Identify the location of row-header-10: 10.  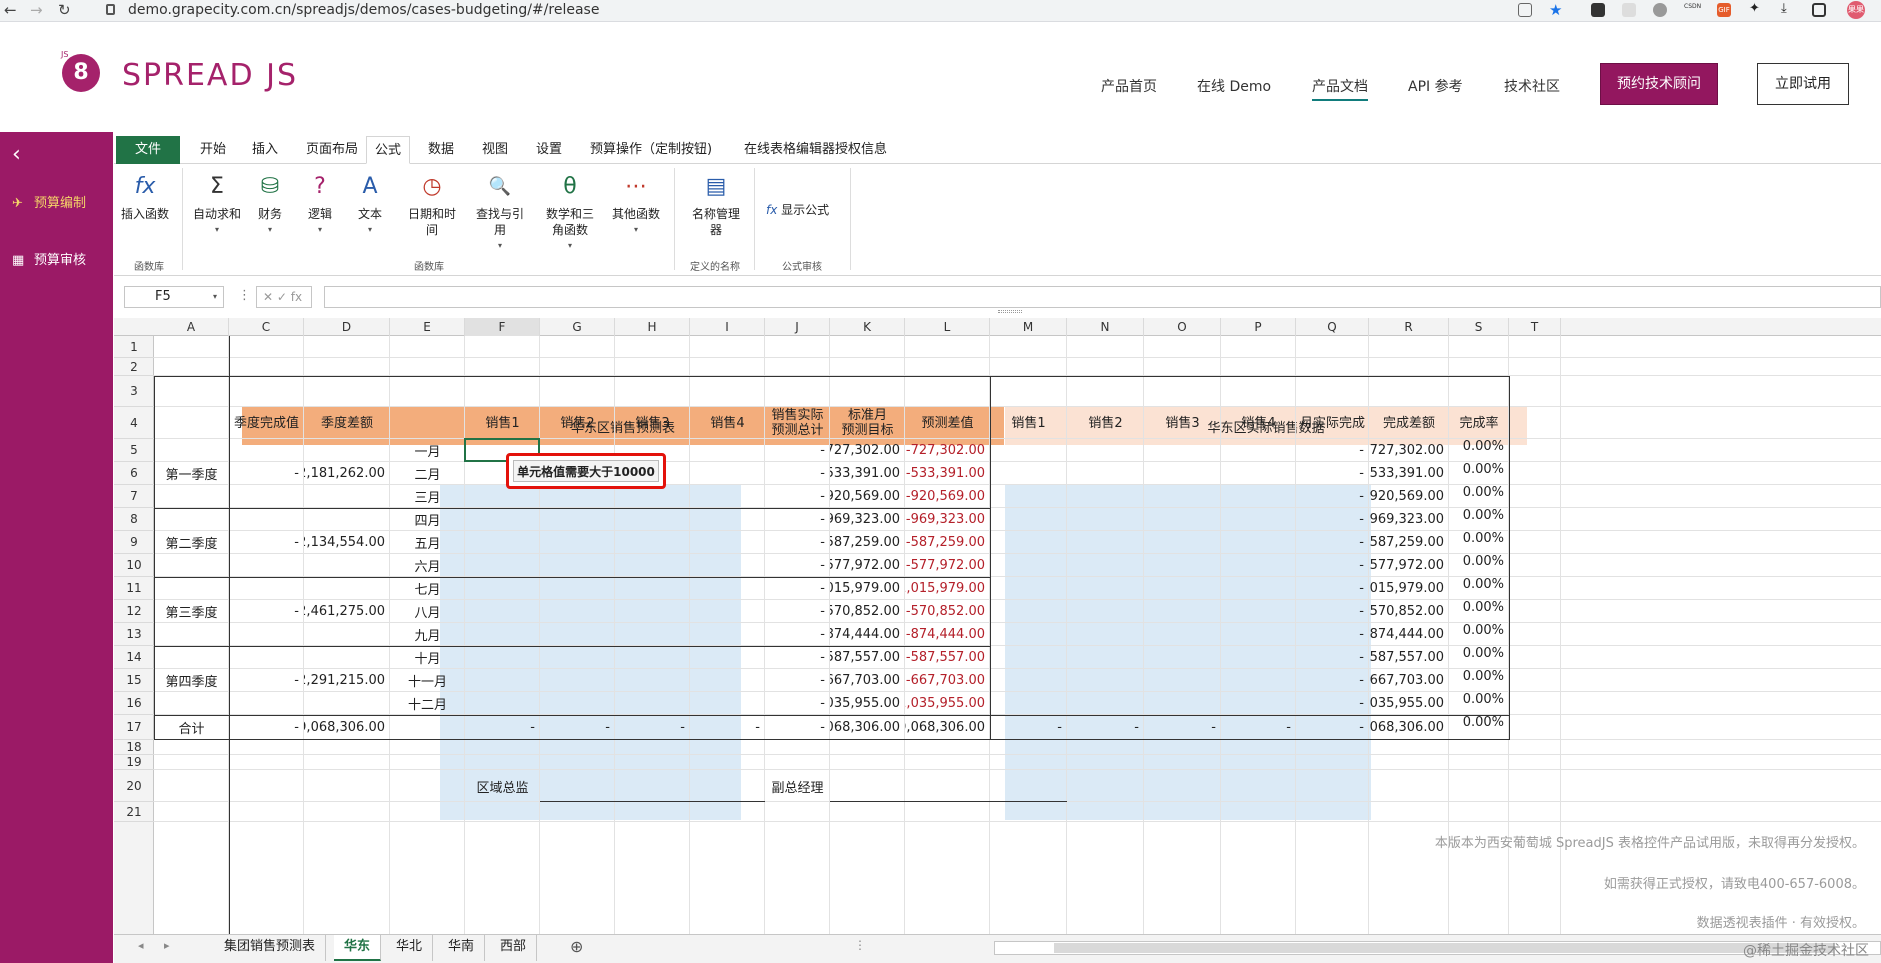
(134, 565).